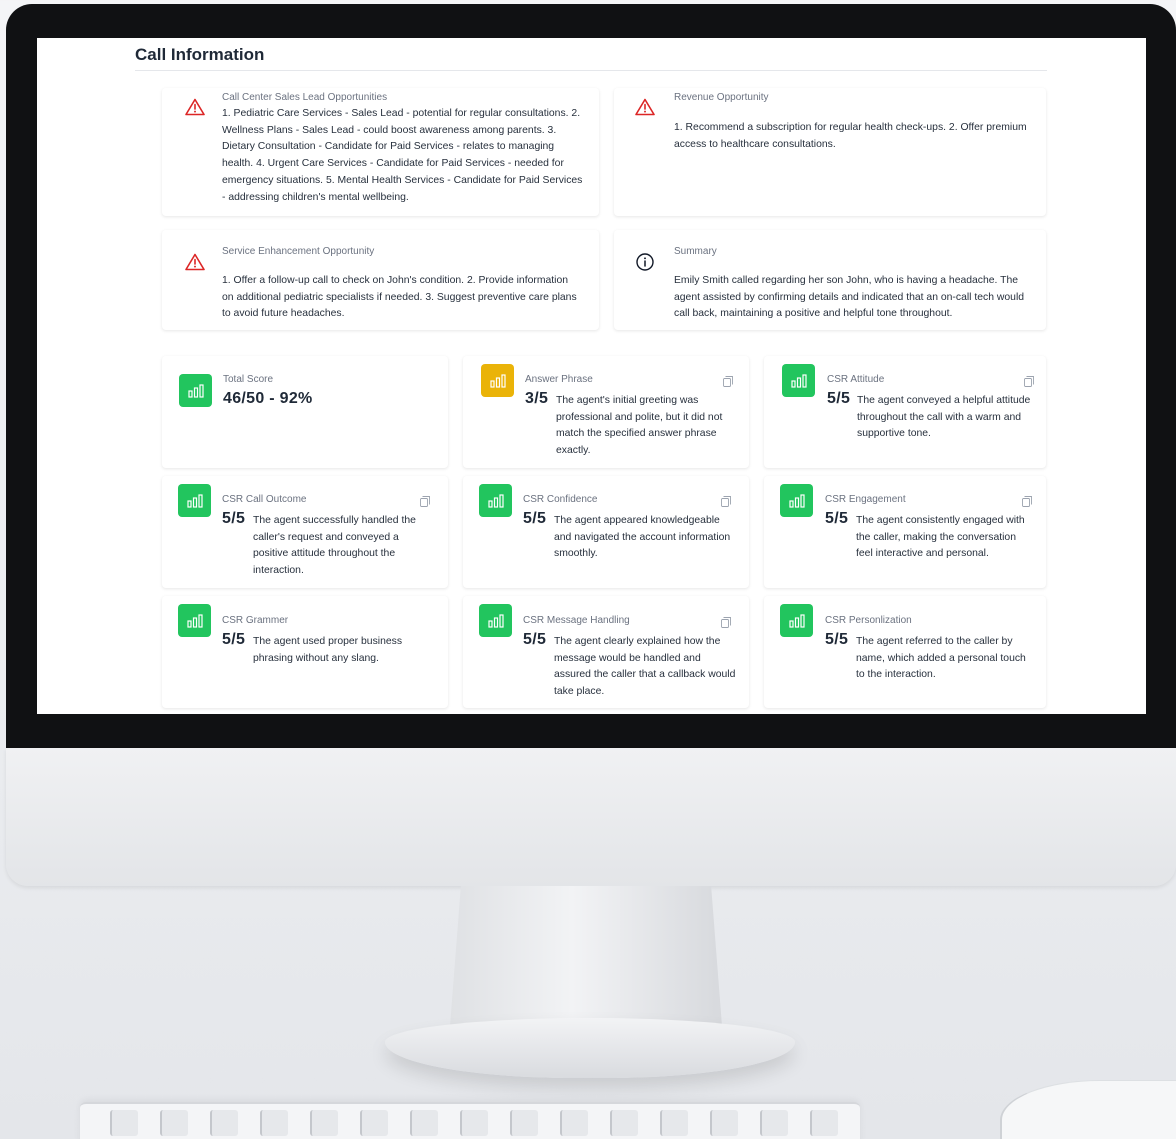 This screenshot has width=1176, height=1139. I want to click on total-score-value: 46/50 - 92%, so click(268, 398).